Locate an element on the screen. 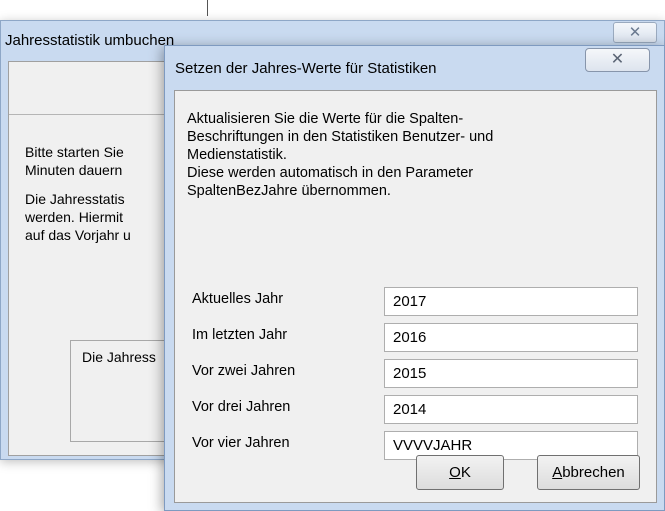  ok-button: OK is located at coordinates (460, 472).